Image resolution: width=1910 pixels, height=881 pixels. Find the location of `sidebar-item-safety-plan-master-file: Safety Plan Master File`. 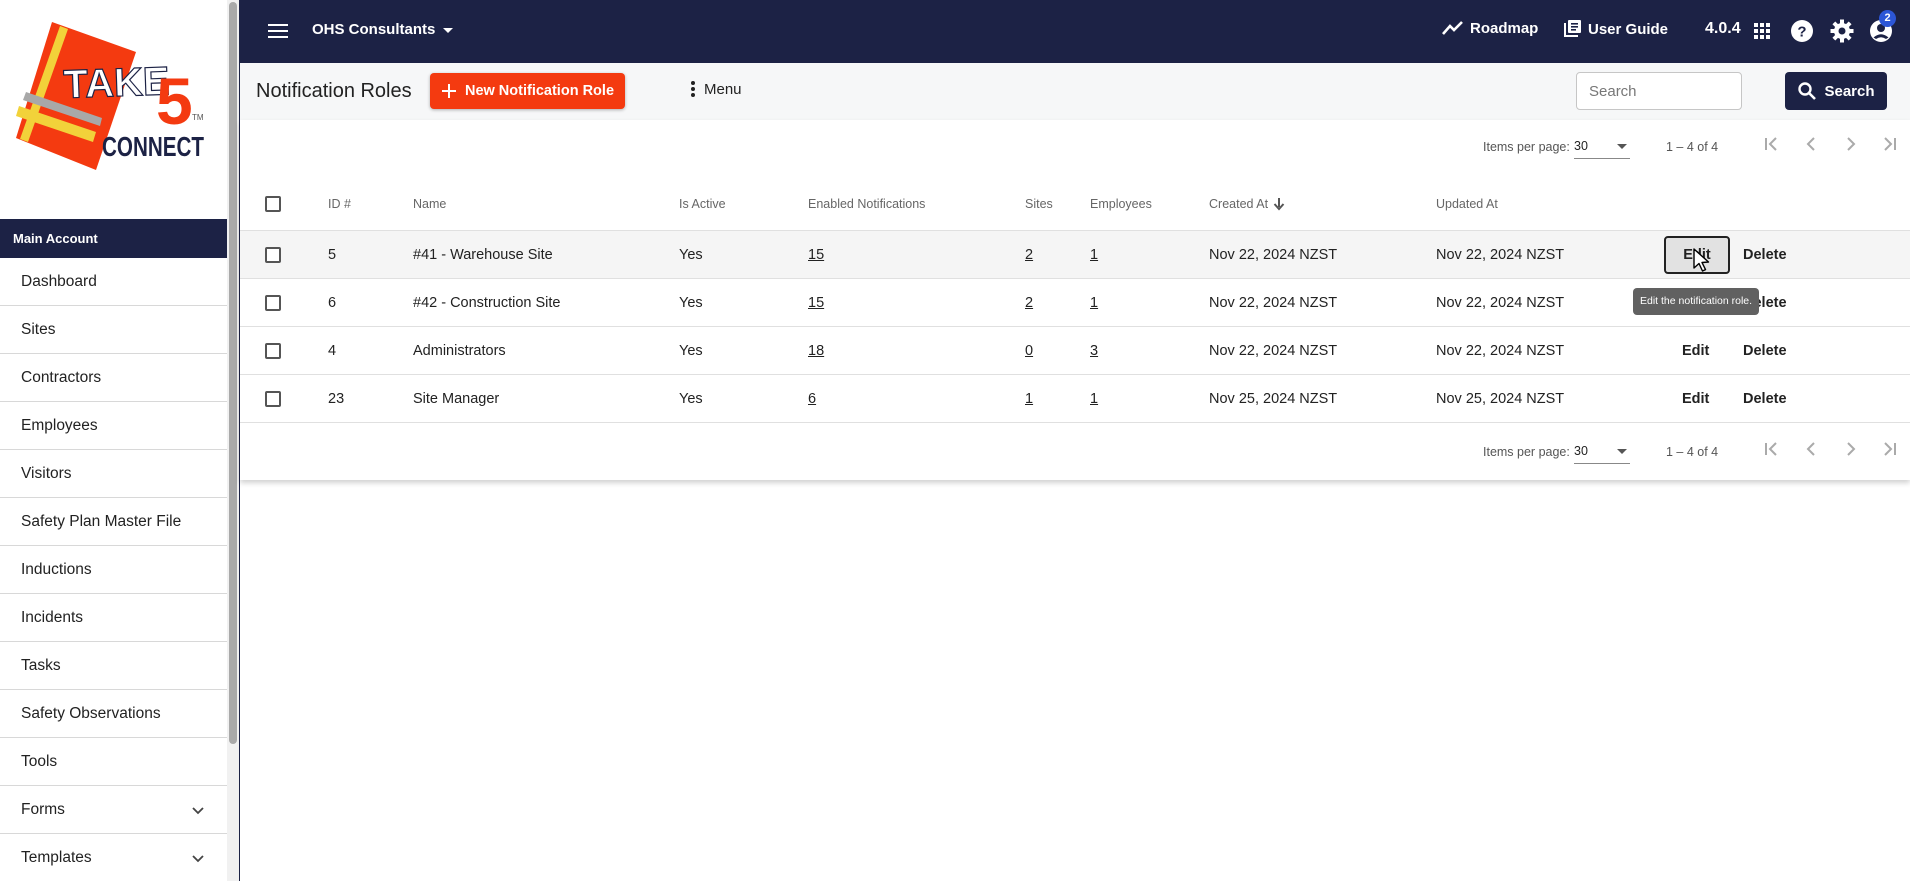

sidebar-item-safety-plan-master-file: Safety Plan Master File is located at coordinates (113, 522).